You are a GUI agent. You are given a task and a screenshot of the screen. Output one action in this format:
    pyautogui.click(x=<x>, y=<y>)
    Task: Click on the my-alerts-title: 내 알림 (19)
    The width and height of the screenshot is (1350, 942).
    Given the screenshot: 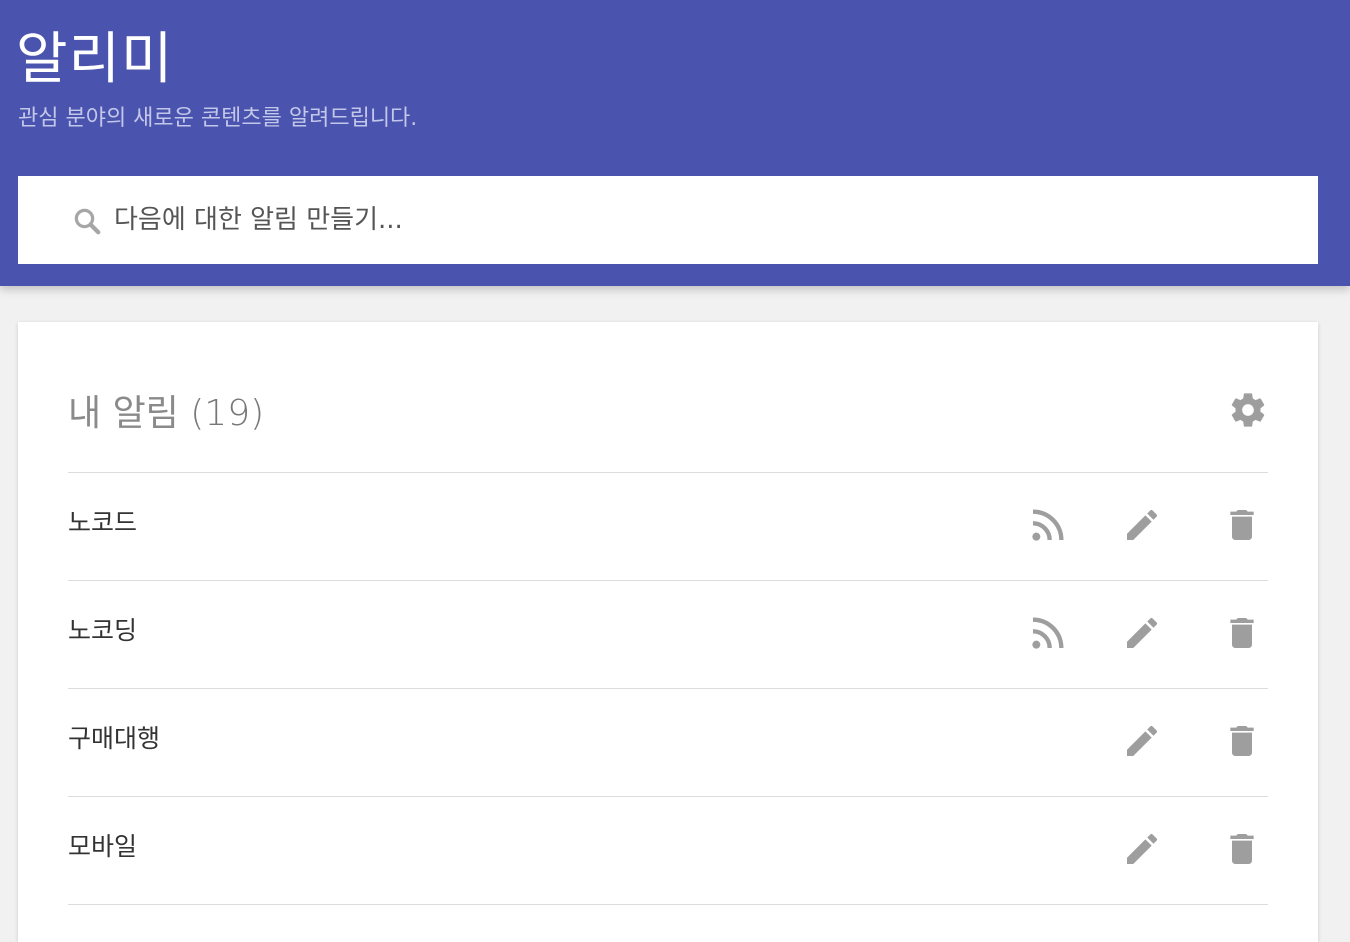 What is the action you would take?
    pyautogui.click(x=166, y=410)
    